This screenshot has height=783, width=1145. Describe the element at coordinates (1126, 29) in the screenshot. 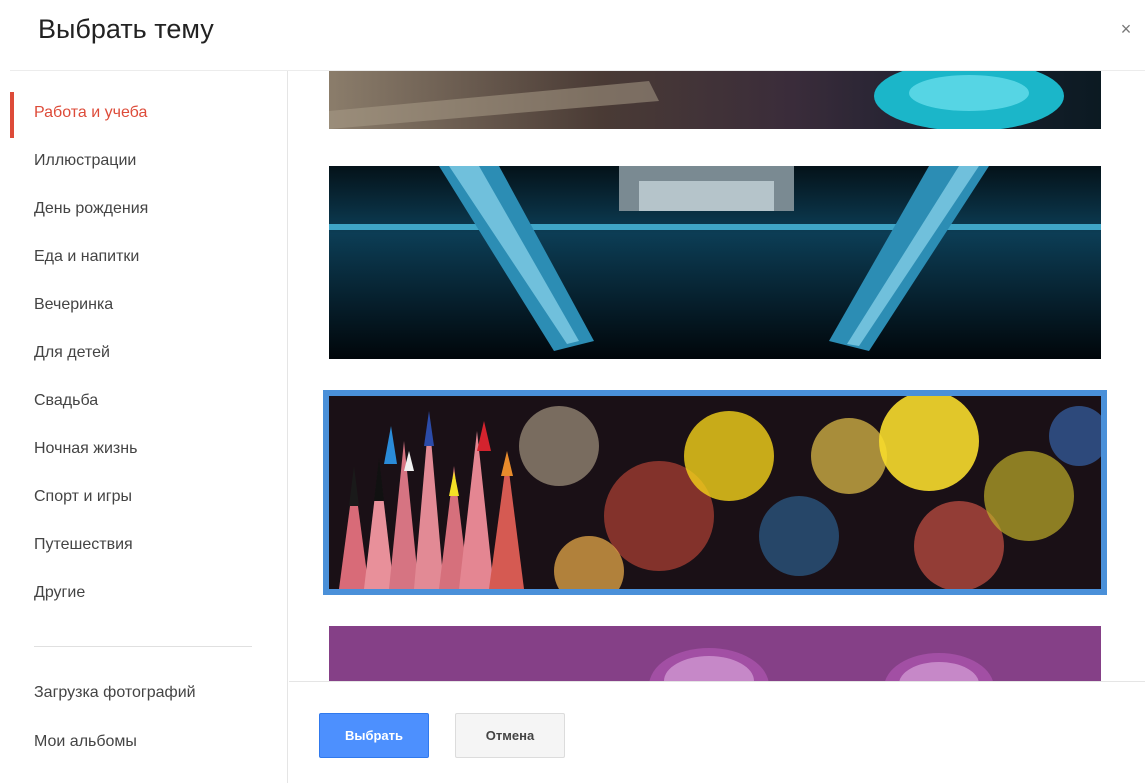

I see `close-icon: ×` at that location.